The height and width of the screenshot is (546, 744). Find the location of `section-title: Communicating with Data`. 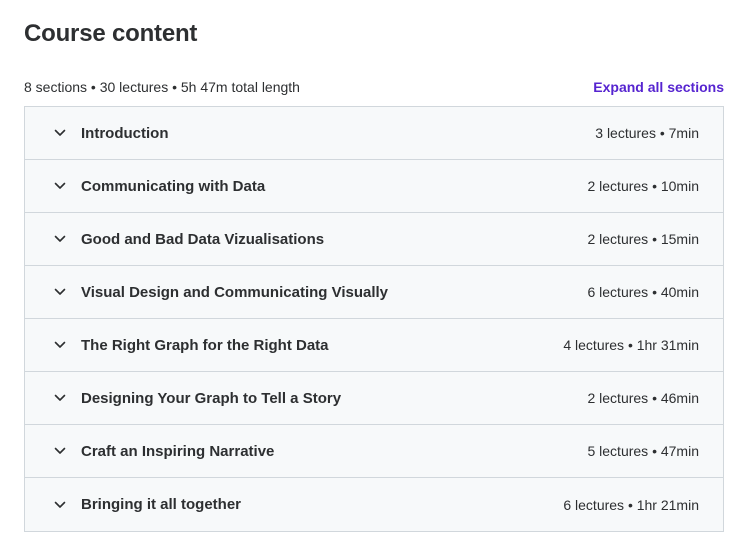

section-title: Communicating with Data is located at coordinates (173, 186).